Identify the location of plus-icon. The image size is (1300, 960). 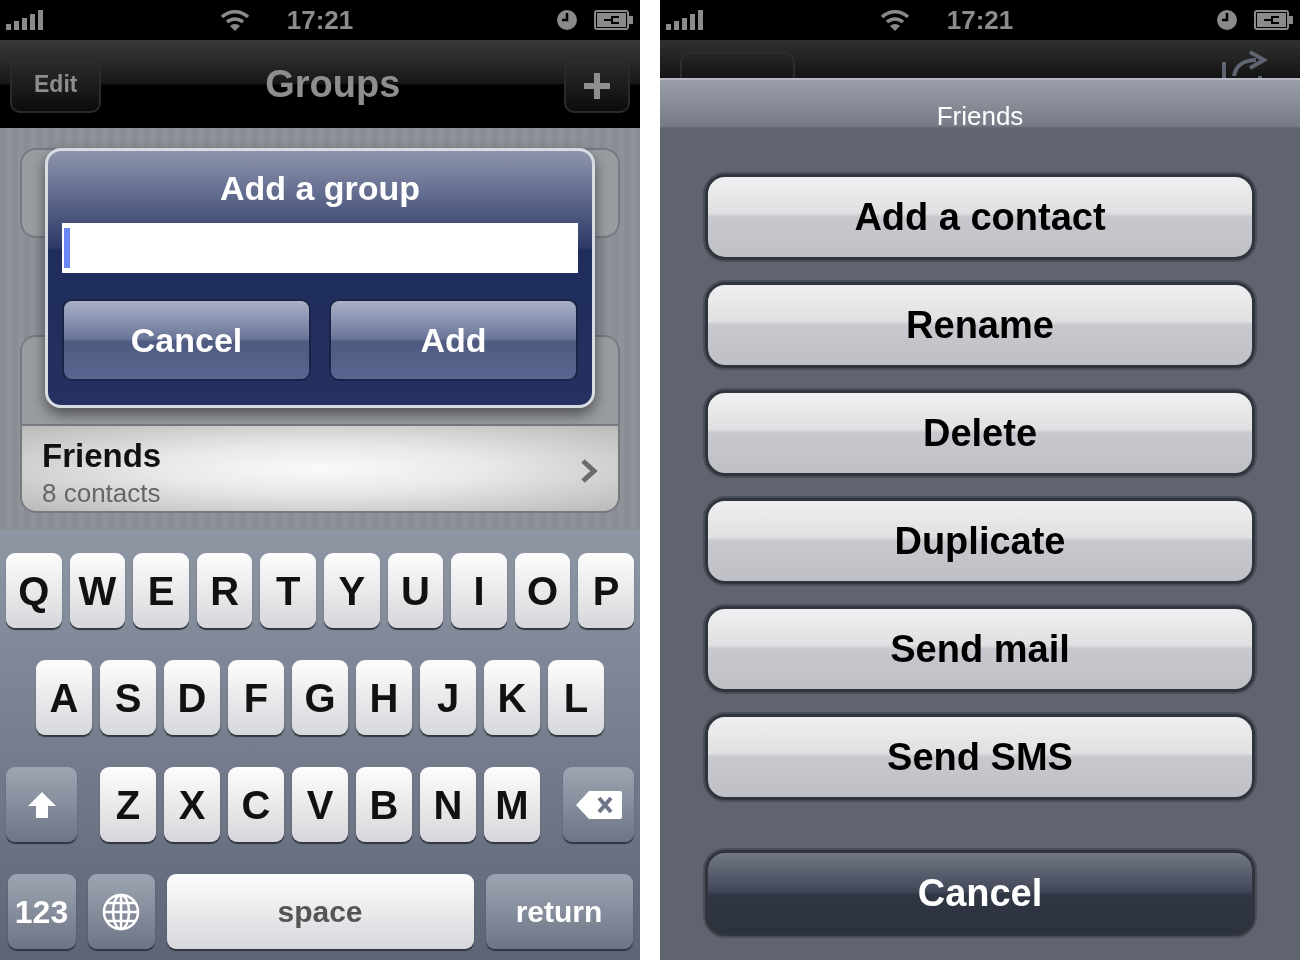
(597, 85).